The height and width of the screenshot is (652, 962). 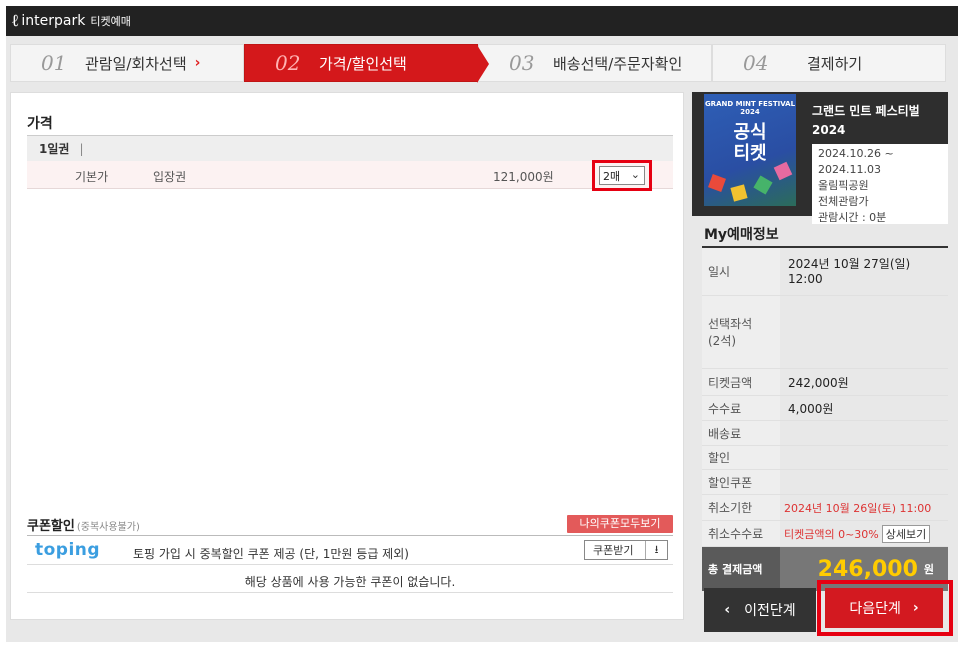 I want to click on info-value: 242,000원, so click(x=818, y=382).